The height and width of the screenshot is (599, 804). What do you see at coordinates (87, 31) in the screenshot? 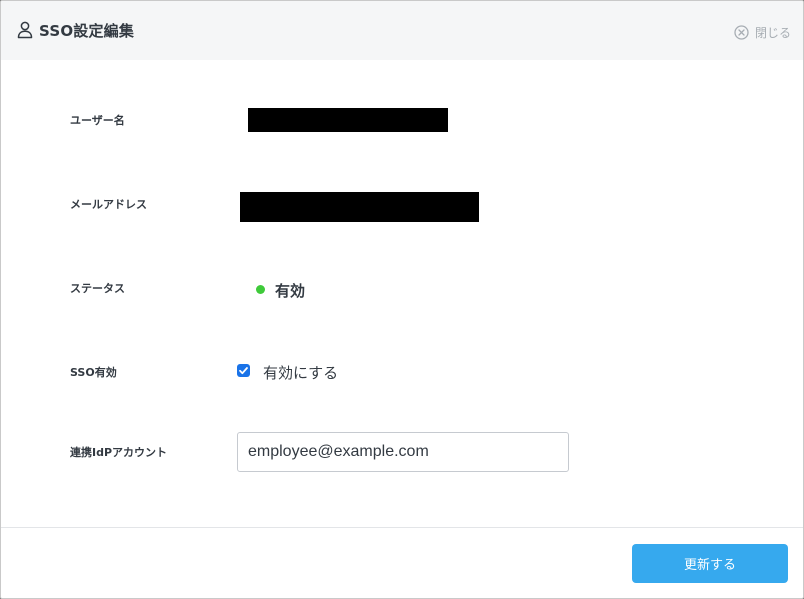
I see `dialog-title: SSO設定編集` at bounding box center [87, 31].